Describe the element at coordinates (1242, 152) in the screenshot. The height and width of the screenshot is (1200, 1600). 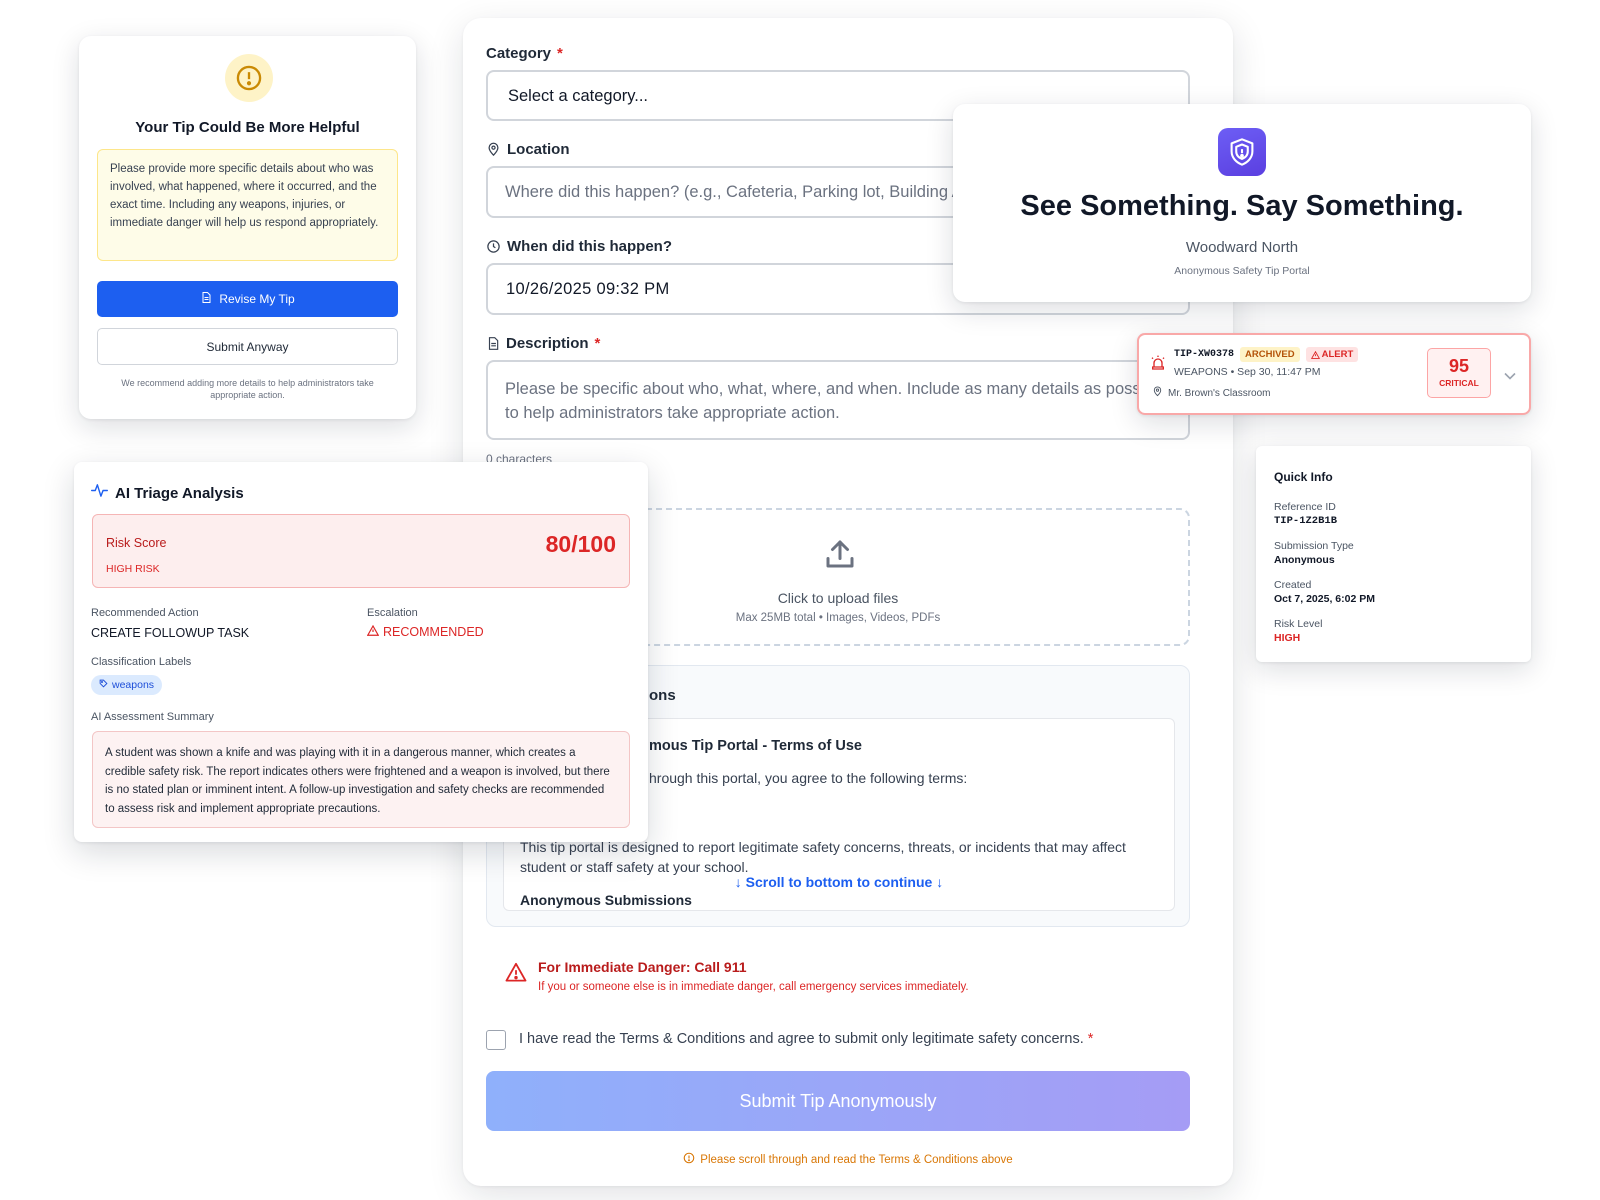
I see `shield-logo-icon` at that location.